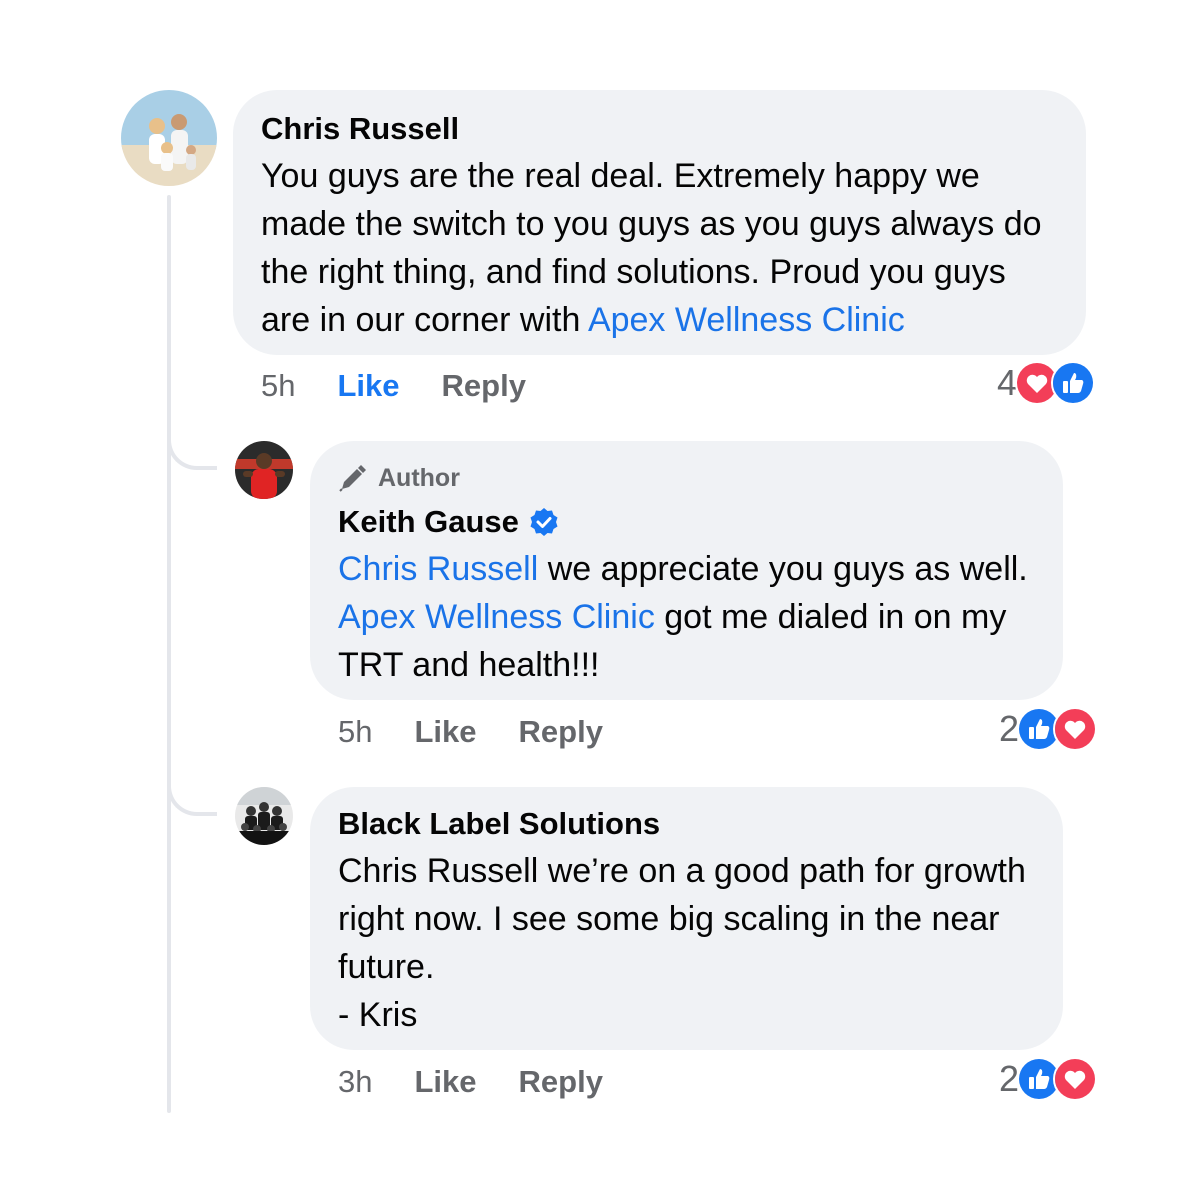  Describe the element at coordinates (355, 1082) in the screenshot. I see `timestamp: 3h` at that location.